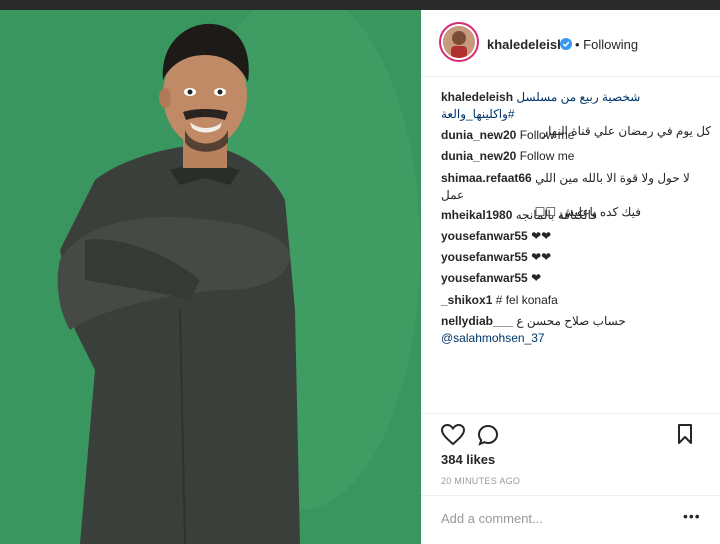 This screenshot has height=544, width=720. I want to click on heart-icon, so click(453, 435).